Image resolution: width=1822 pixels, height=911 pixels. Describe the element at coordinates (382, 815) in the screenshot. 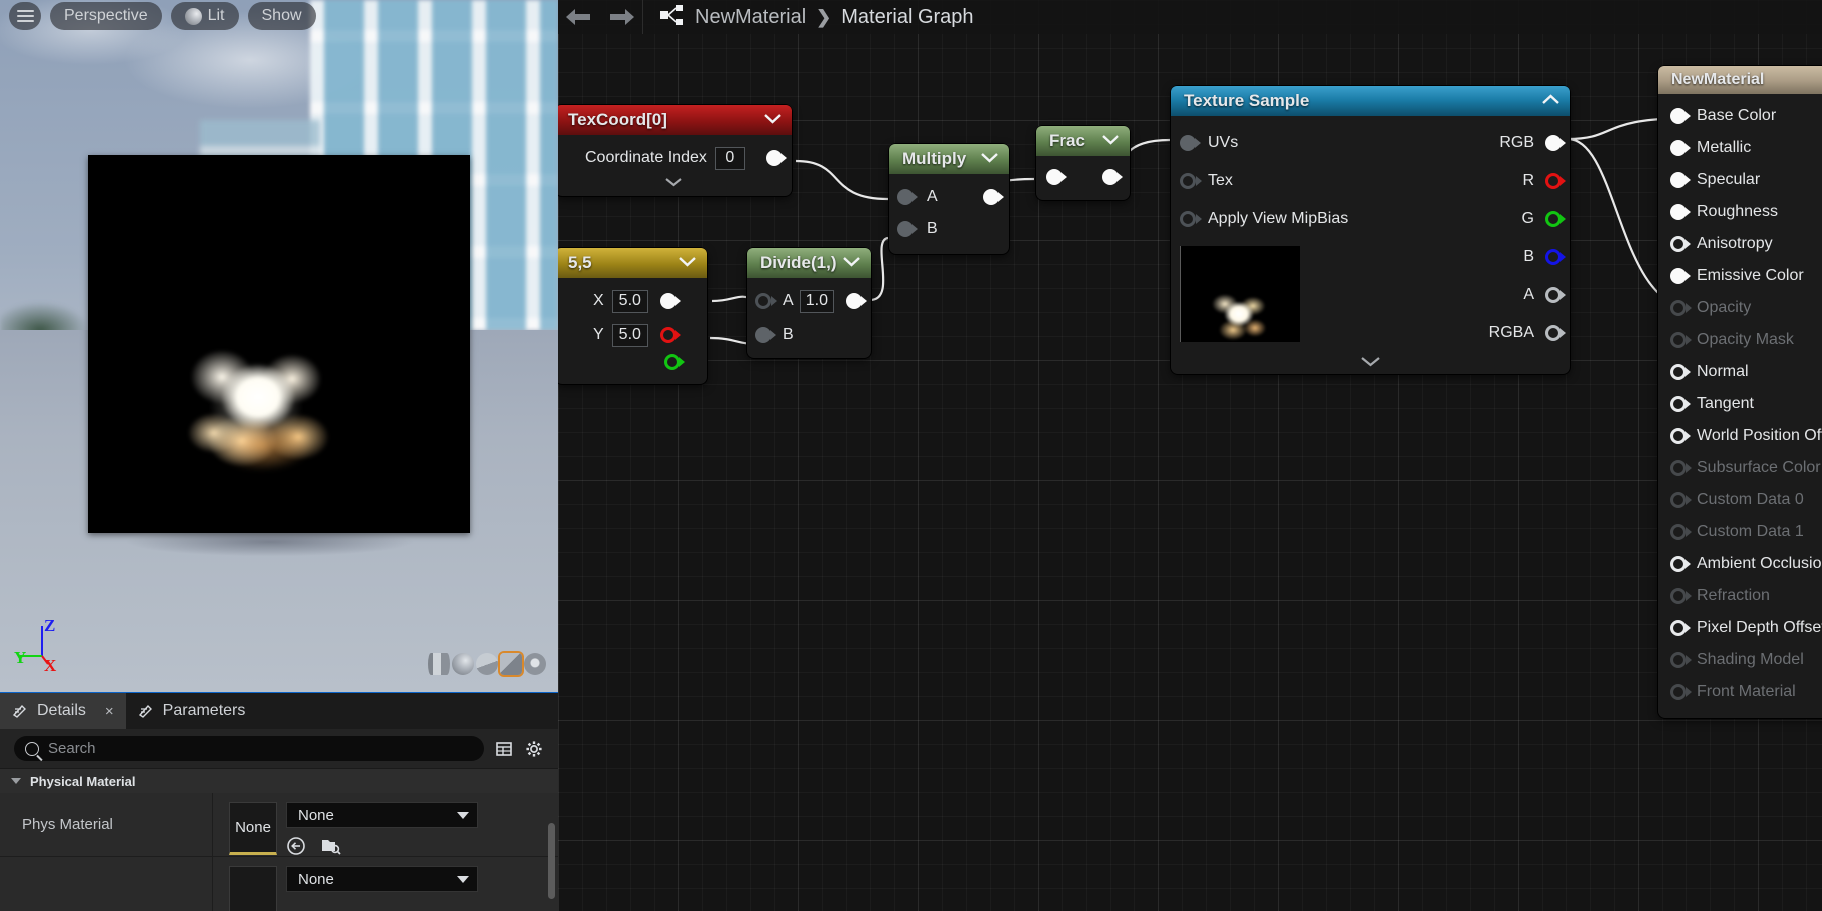

I see `phys-material-dropdown: None` at that location.